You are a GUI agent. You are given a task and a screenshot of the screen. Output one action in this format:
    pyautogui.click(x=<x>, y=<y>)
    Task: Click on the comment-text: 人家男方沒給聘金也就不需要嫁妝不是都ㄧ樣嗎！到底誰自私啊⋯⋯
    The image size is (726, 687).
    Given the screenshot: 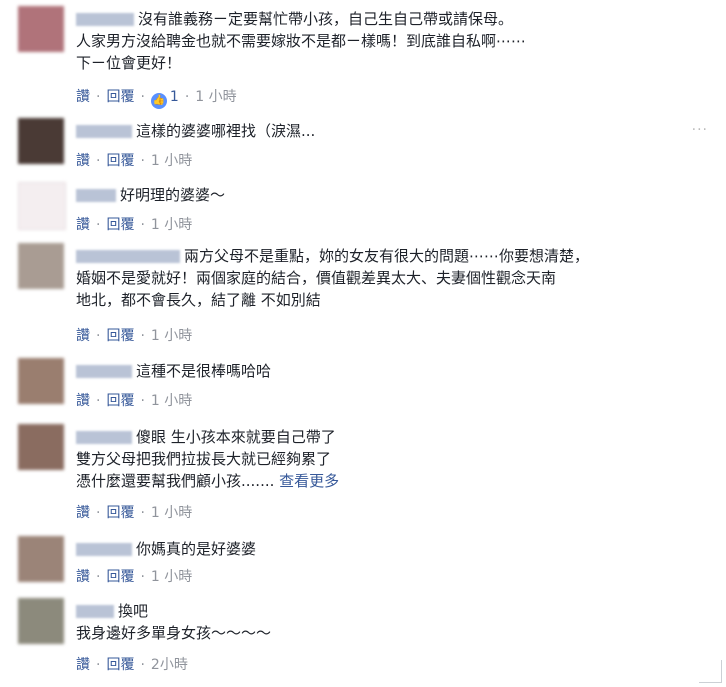 What is the action you would take?
    pyautogui.click(x=301, y=41)
    